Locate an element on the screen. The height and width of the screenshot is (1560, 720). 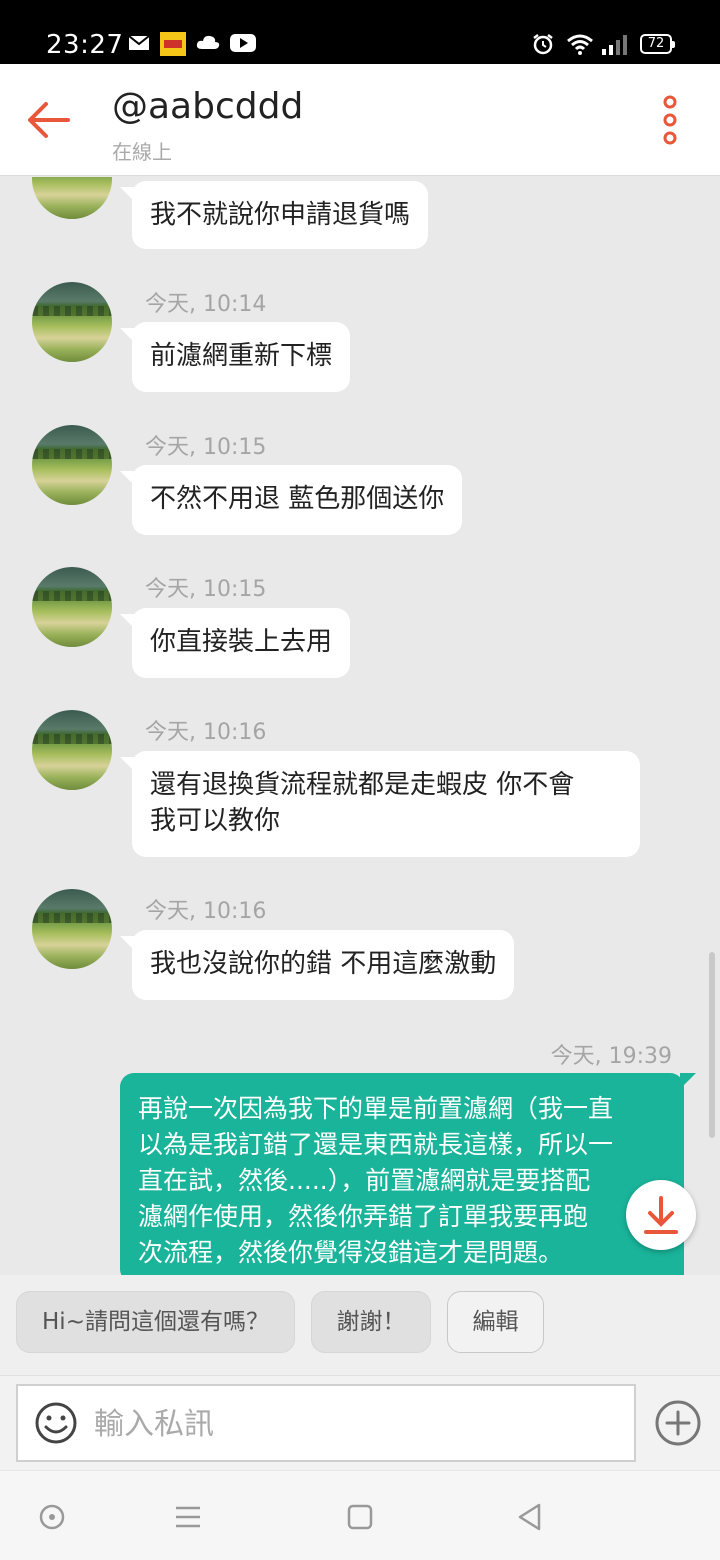
mail-icon is located at coordinates (139, 42).